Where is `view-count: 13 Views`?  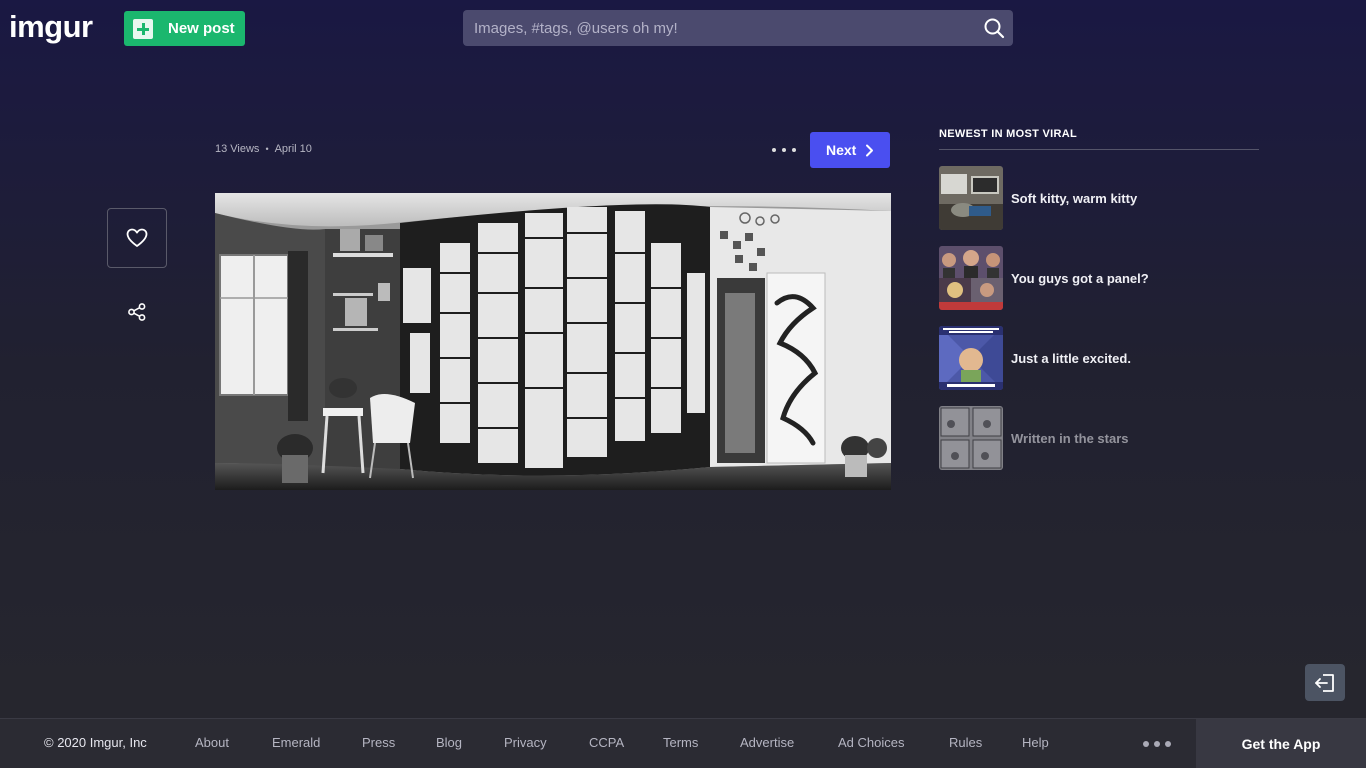
view-count: 13 Views is located at coordinates (237, 149).